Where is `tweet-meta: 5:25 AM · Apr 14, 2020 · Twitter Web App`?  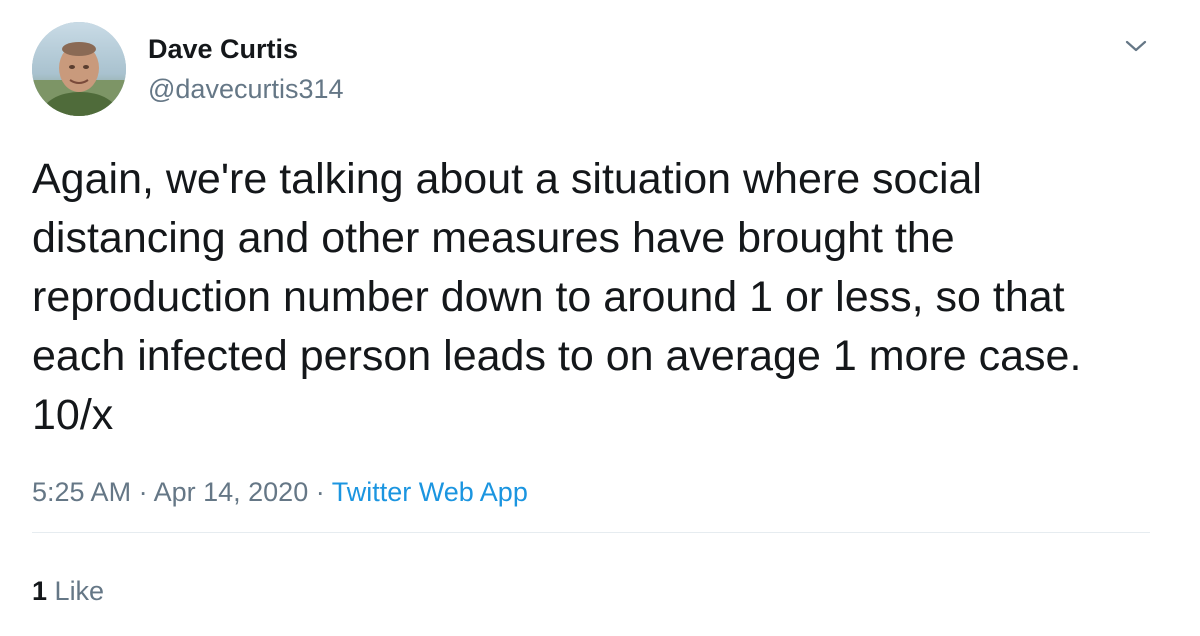
tweet-meta: 5:25 AM · Apr 14, 2020 · Twitter Web App is located at coordinates (280, 492).